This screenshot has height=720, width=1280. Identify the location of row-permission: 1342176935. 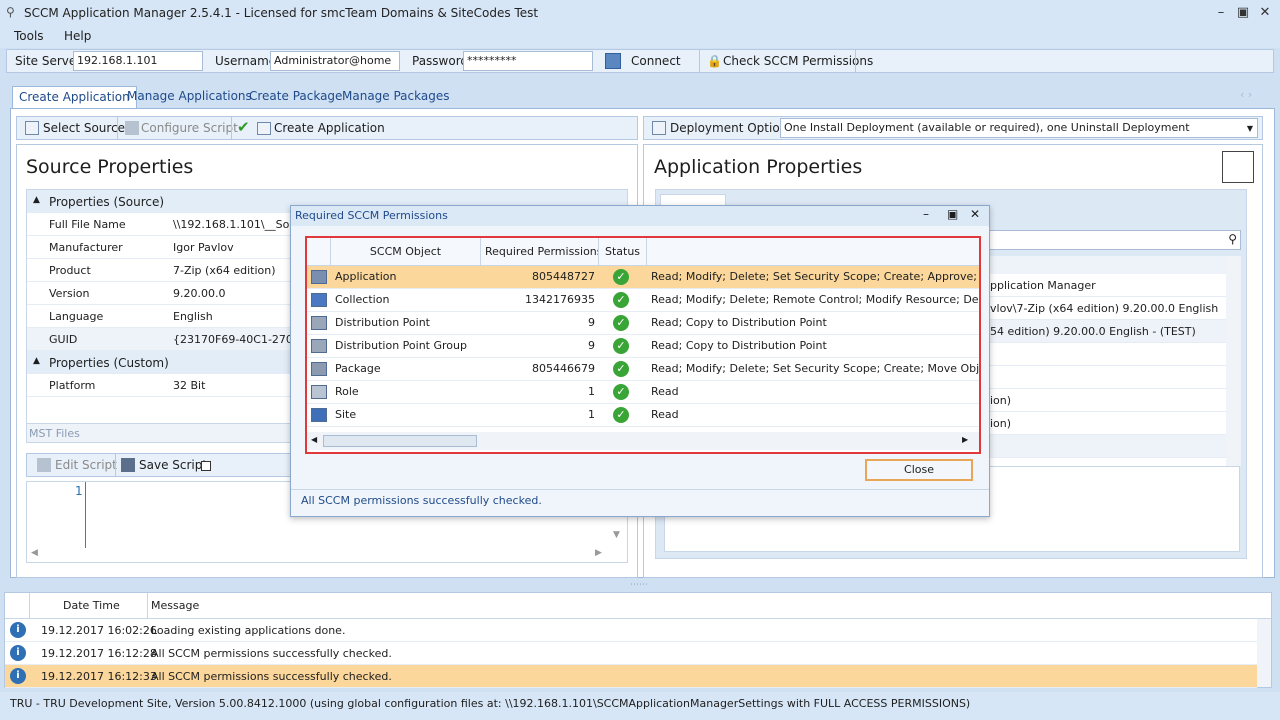
(560, 299).